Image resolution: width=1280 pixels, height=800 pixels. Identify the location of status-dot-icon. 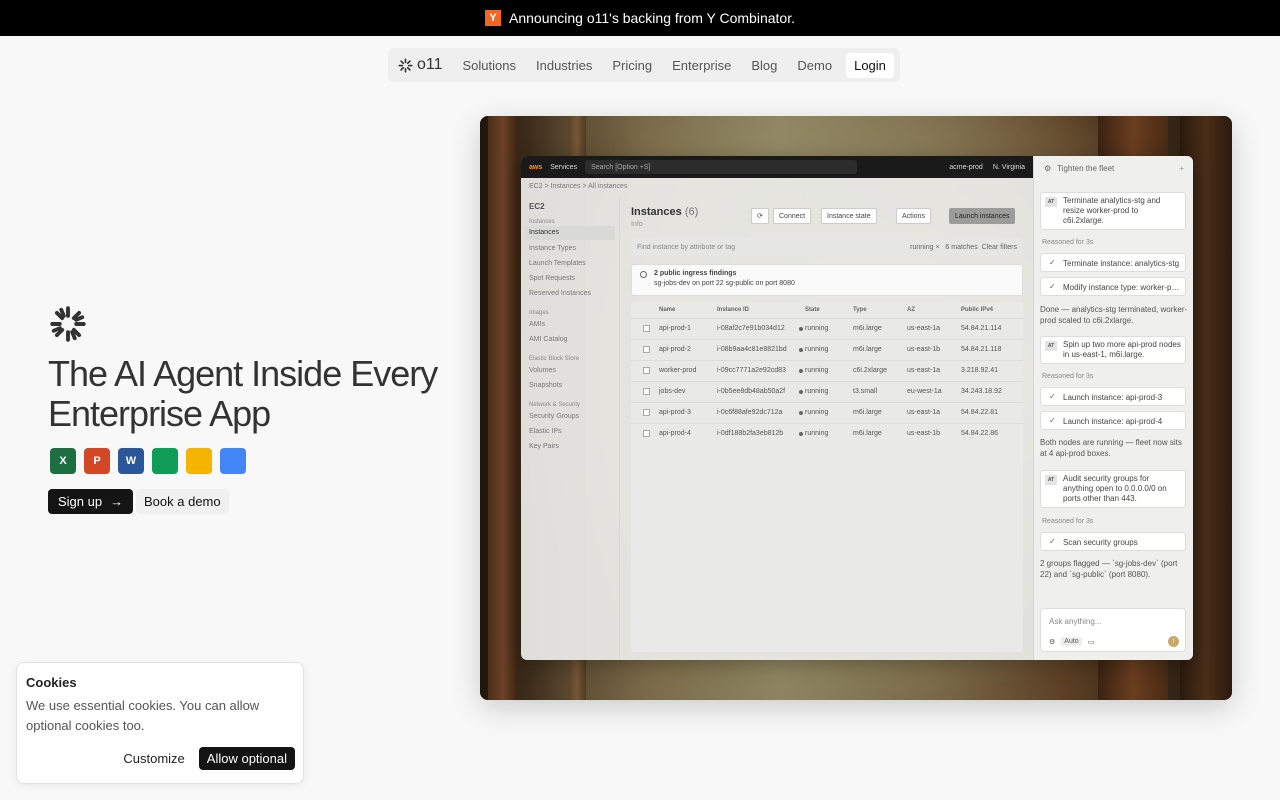
(801, 413).